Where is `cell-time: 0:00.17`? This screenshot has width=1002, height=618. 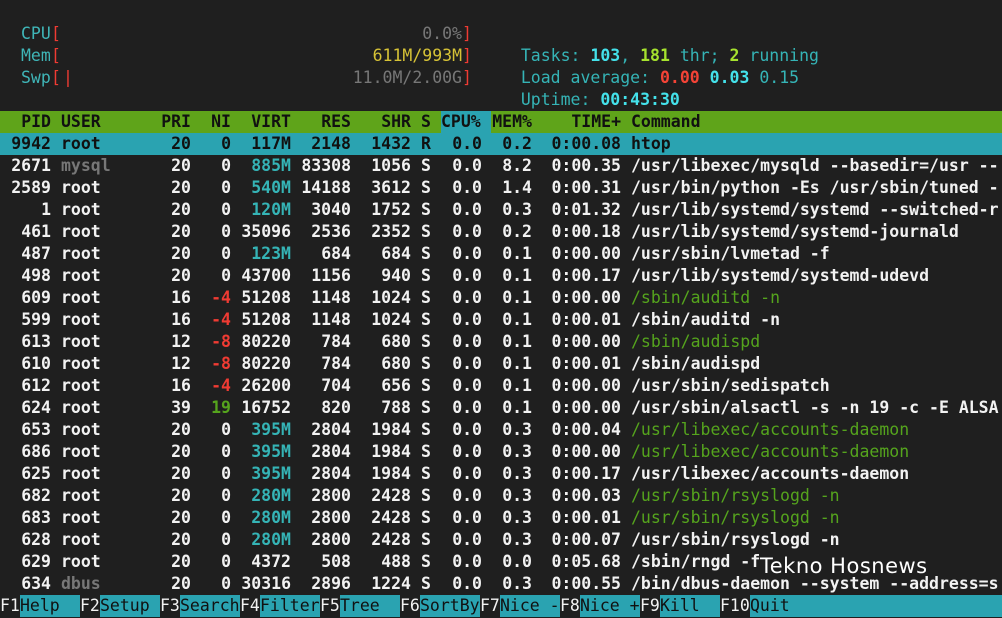 cell-time: 0:00.17 is located at coordinates (586, 275).